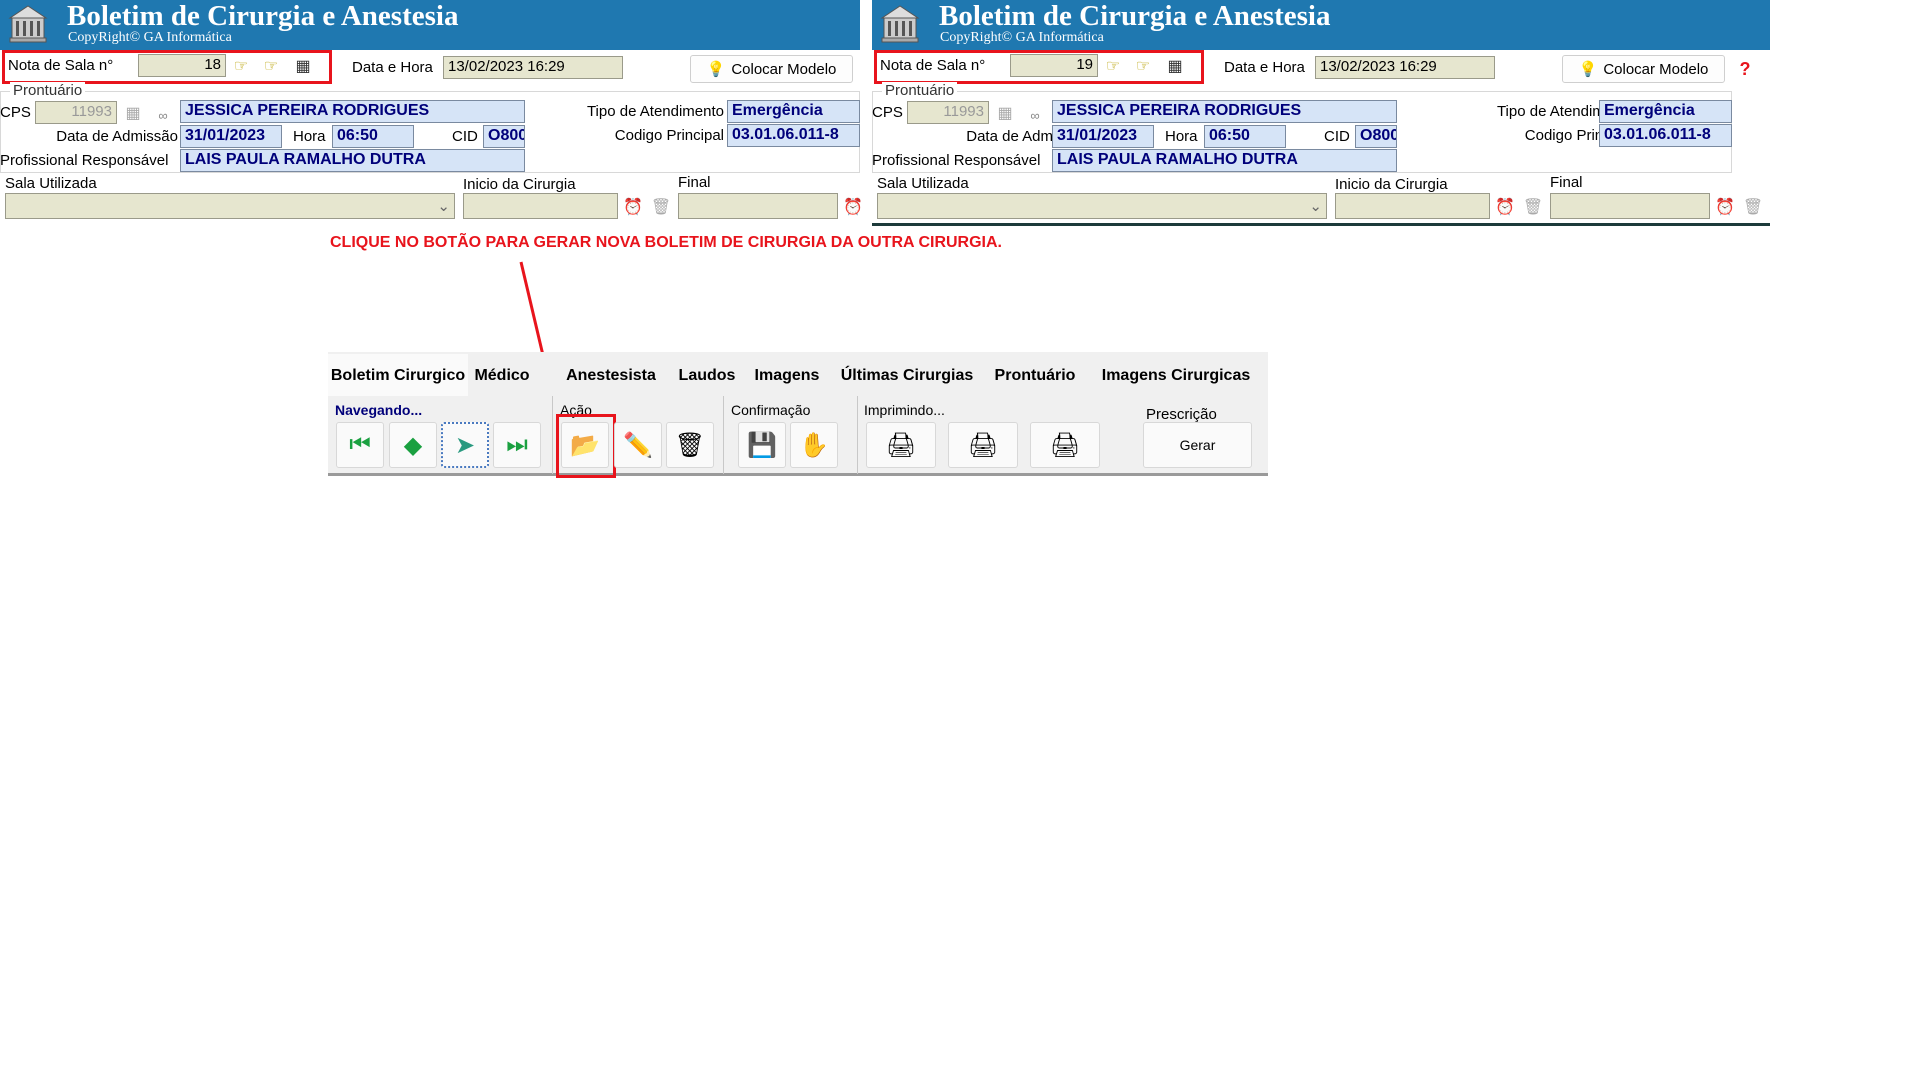  What do you see at coordinates (707, 376) in the screenshot?
I see `tab-laudos: Laudos` at bounding box center [707, 376].